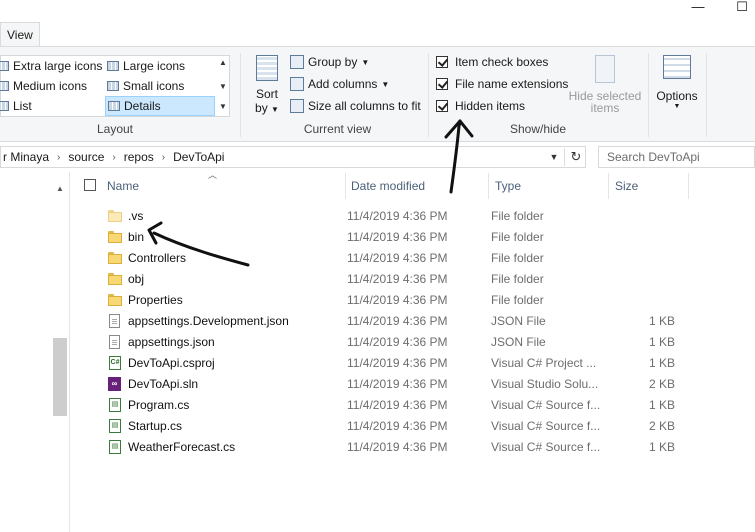 The height and width of the screenshot is (532, 755). Describe the element at coordinates (201, 249) in the screenshot. I see `arrow-to-vs-folder` at that location.